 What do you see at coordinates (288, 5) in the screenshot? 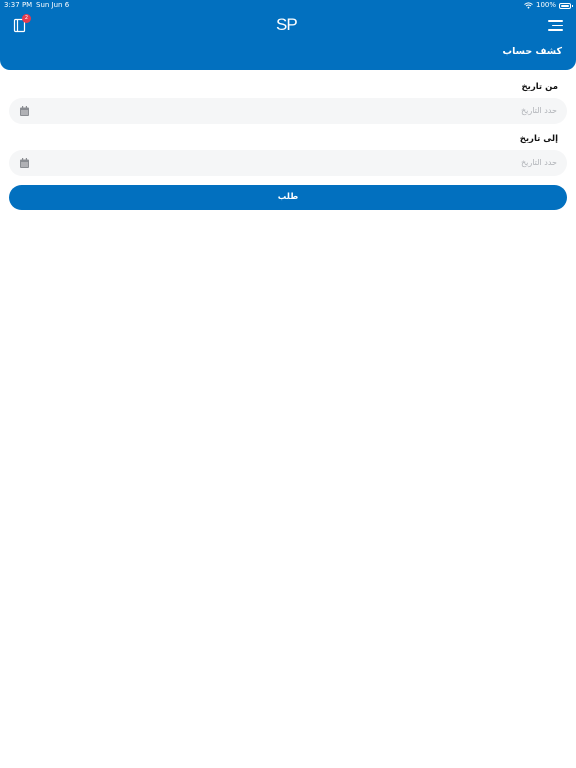
I see `status-bar: 3:37 PM Sun Jun 6 100%` at bounding box center [288, 5].